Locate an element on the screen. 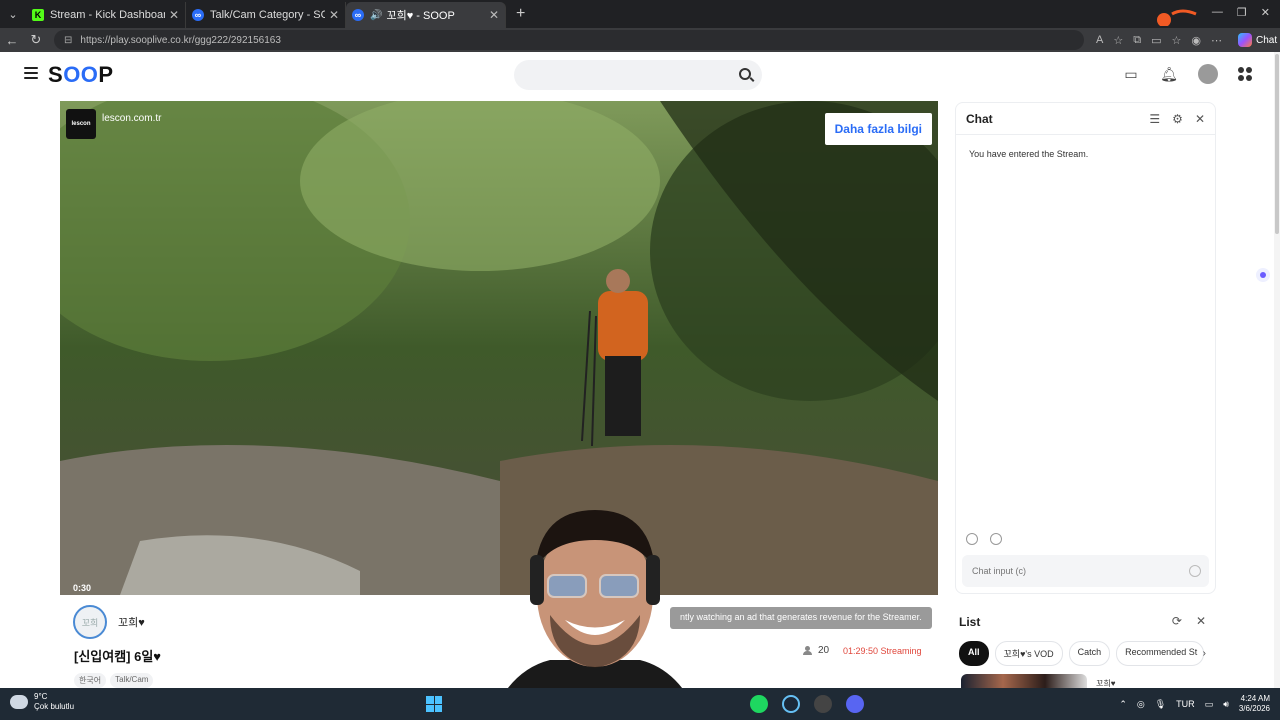  stream-title: [신입여캠] 6일♥ is located at coordinates (118, 656).